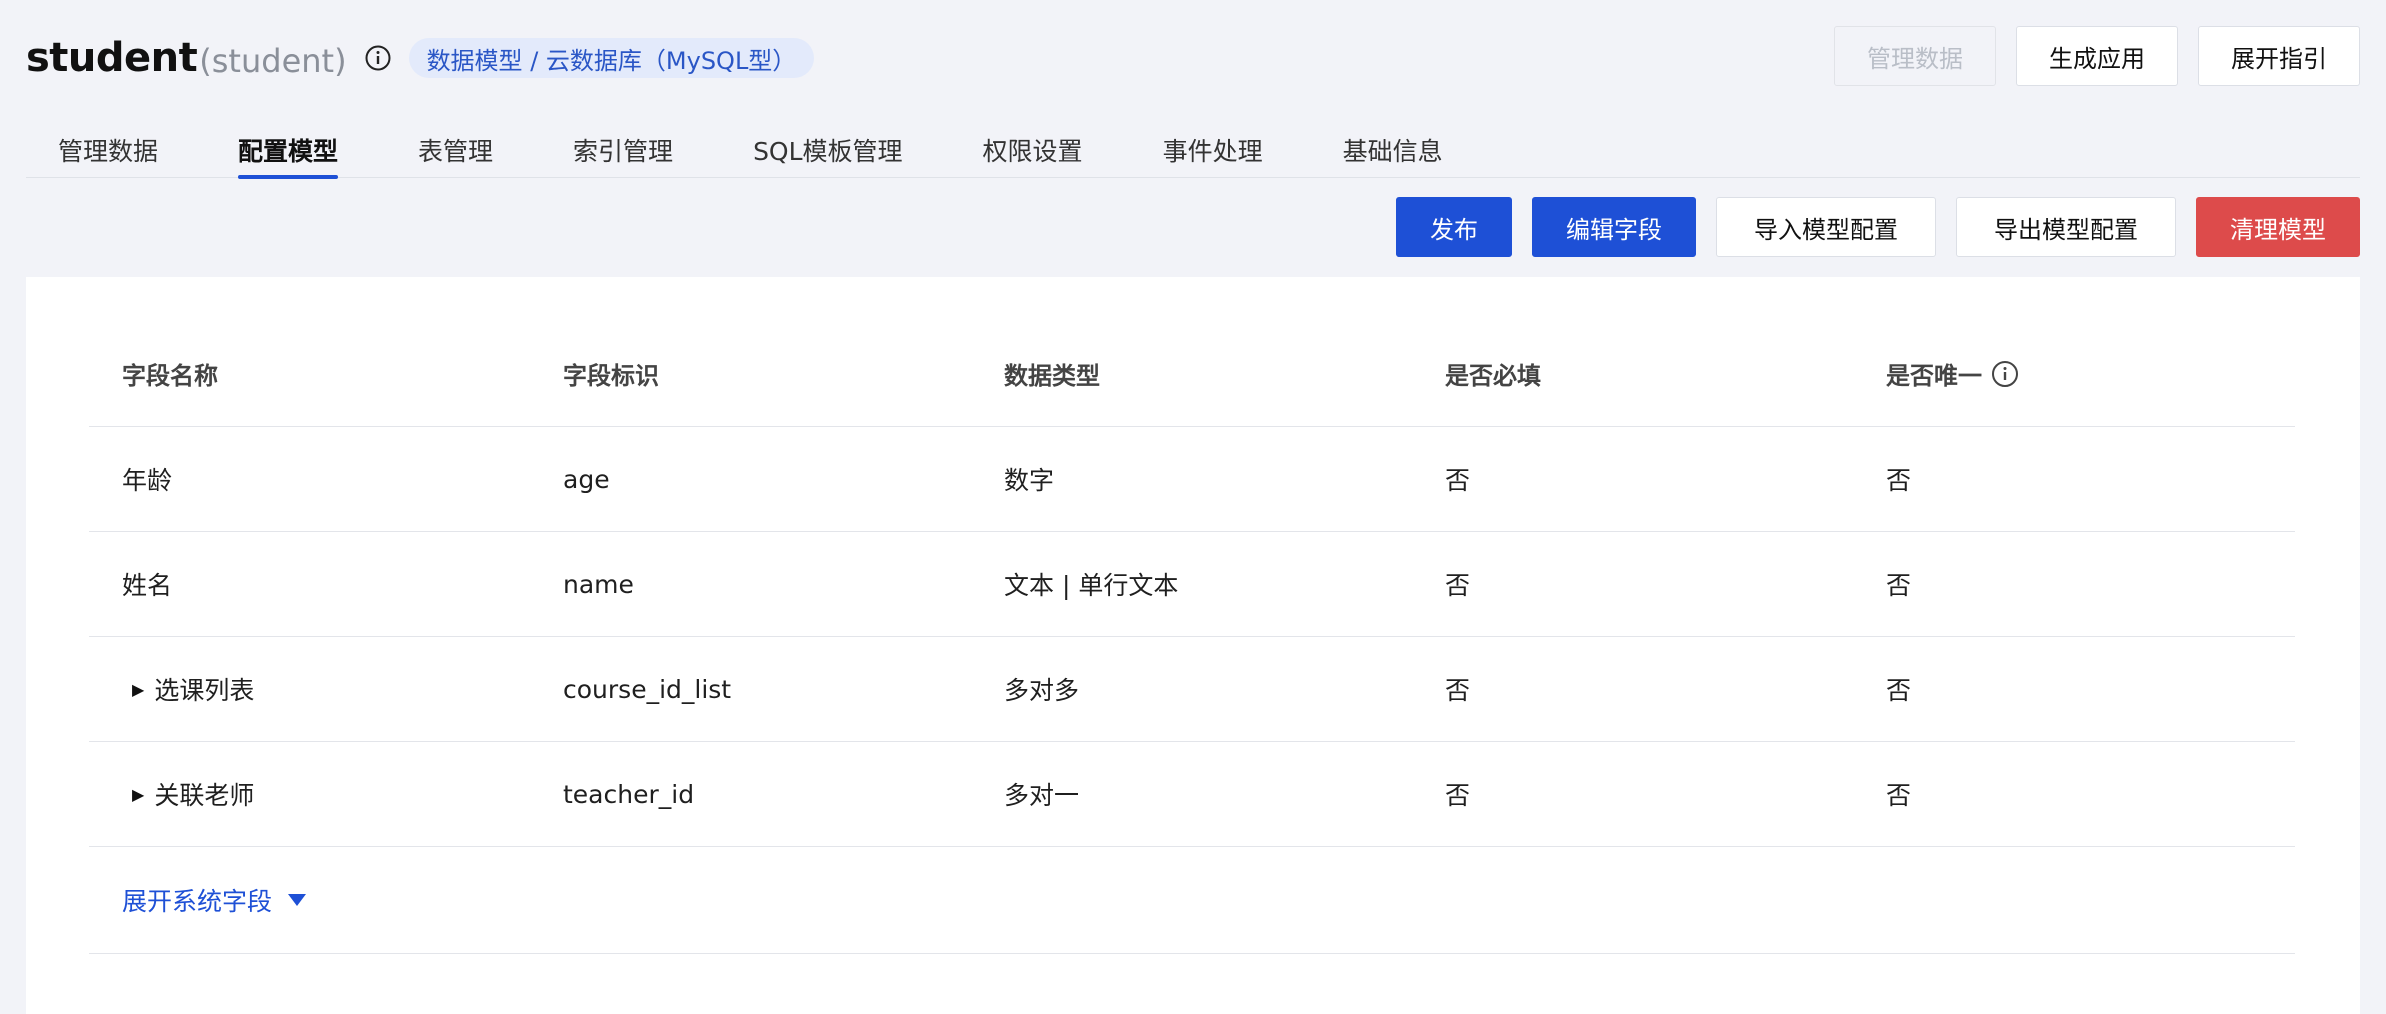 Image resolution: width=2386 pixels, height=1014 pixels. Describe the element at coordinates (623, 148) in the screenshot. I see `tab-index-management: 索引管理` at that location.